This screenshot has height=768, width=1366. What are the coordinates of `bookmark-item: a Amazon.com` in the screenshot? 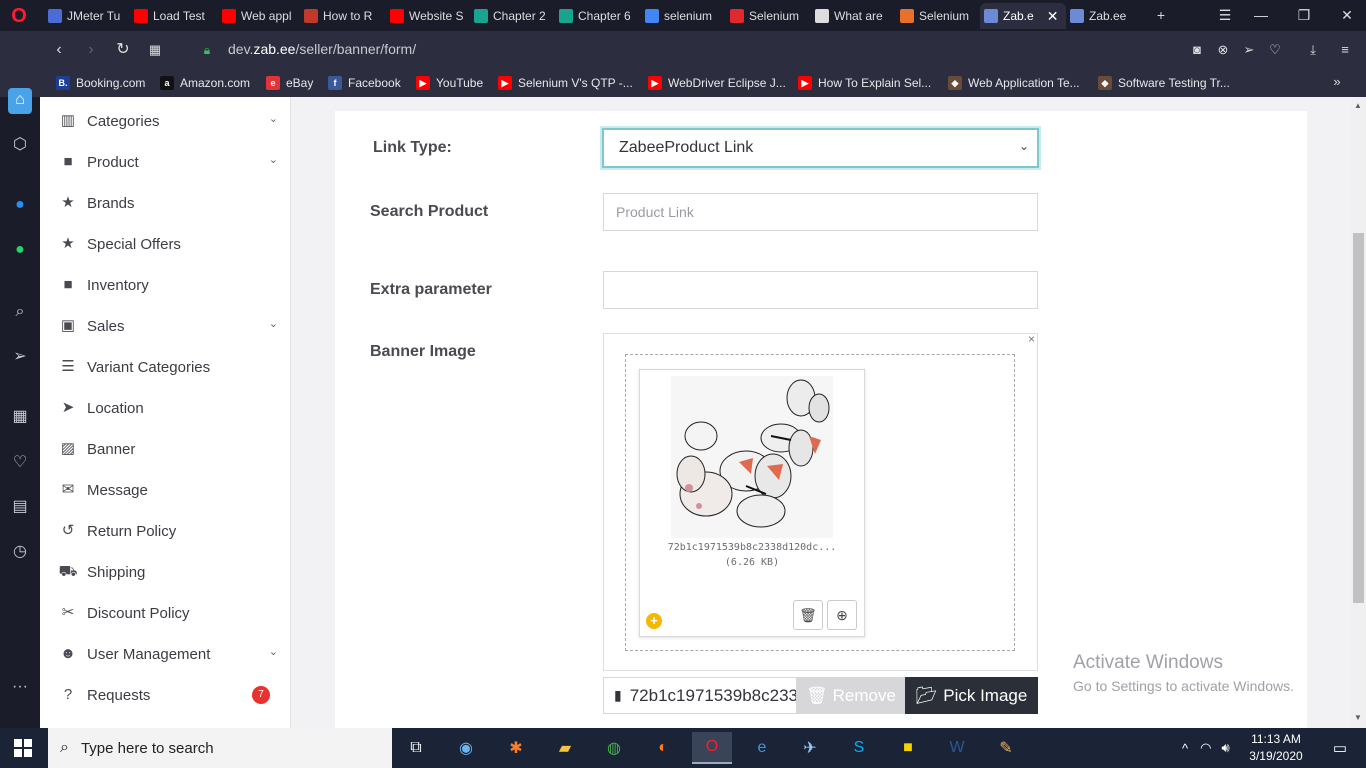 It's located at (205, 83).